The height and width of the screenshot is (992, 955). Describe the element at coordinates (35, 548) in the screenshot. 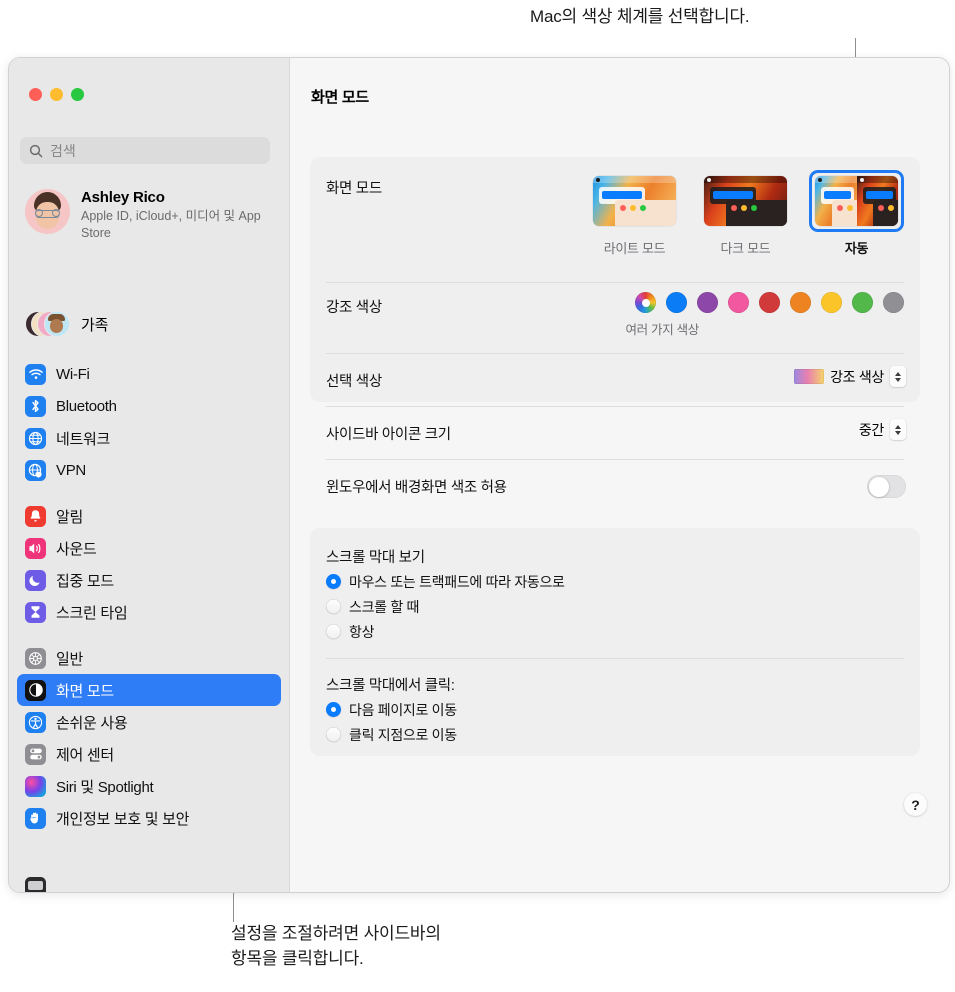

I see `sound-speaker-icon` at that location.